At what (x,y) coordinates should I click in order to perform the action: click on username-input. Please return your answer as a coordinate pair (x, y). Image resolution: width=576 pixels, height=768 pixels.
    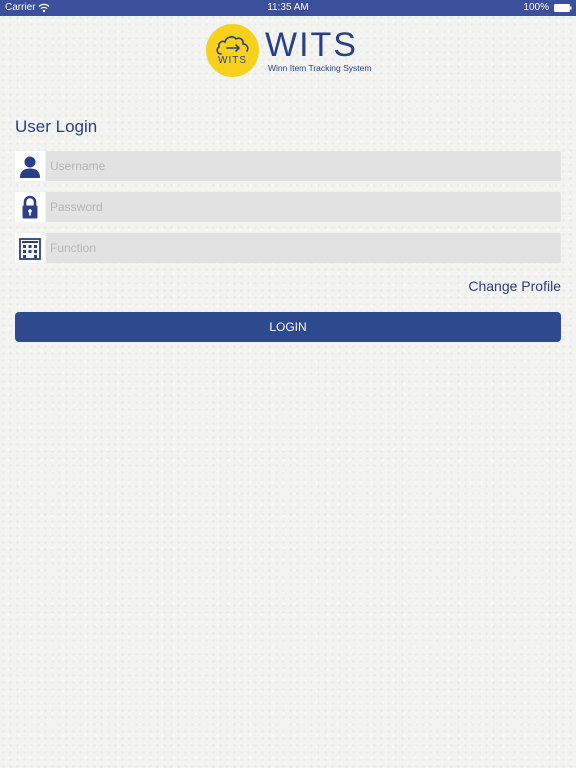
    Looking at the image, I should click on (303, 166).